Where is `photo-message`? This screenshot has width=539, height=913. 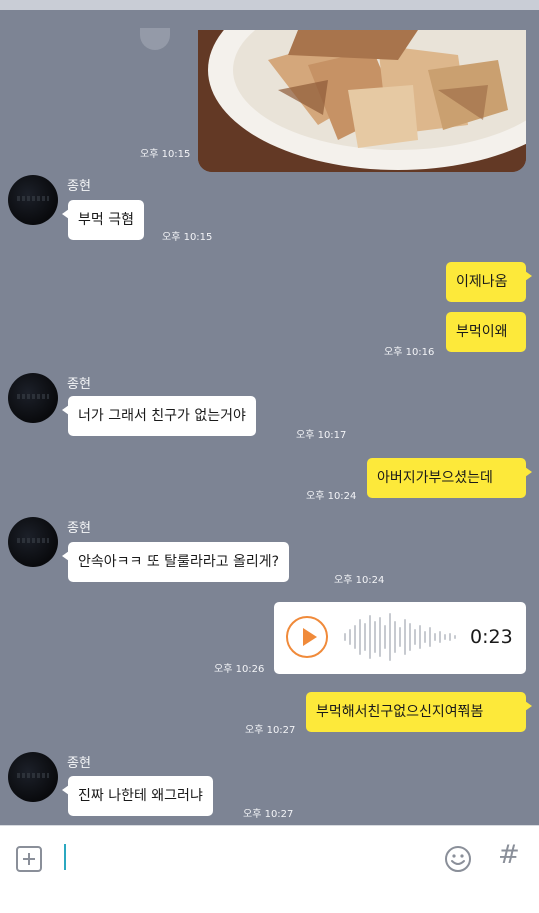 photo-message is located at coordinates (362, 101).